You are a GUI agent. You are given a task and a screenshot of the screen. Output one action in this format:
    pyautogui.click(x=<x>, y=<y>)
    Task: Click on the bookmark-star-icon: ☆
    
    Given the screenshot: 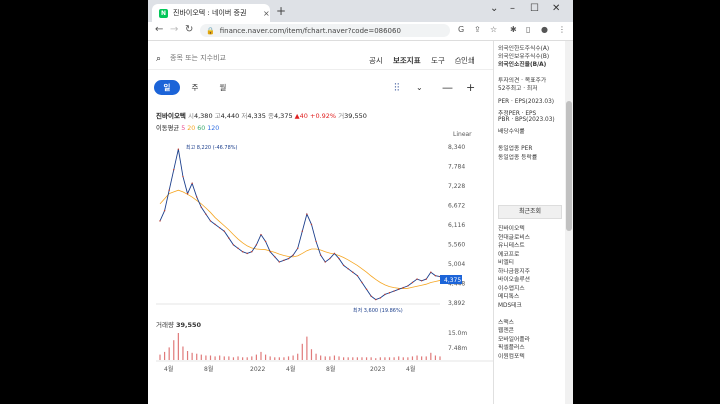 What is the action you would take?
    pyautogui.click(x=493, y=29)
    